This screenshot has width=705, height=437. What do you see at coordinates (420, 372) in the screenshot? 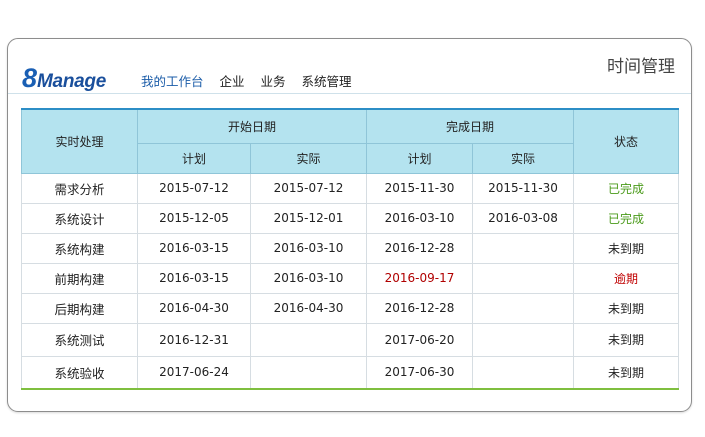
I see `finish-plan: 2017-06-30` at bounding box center [420, 372].